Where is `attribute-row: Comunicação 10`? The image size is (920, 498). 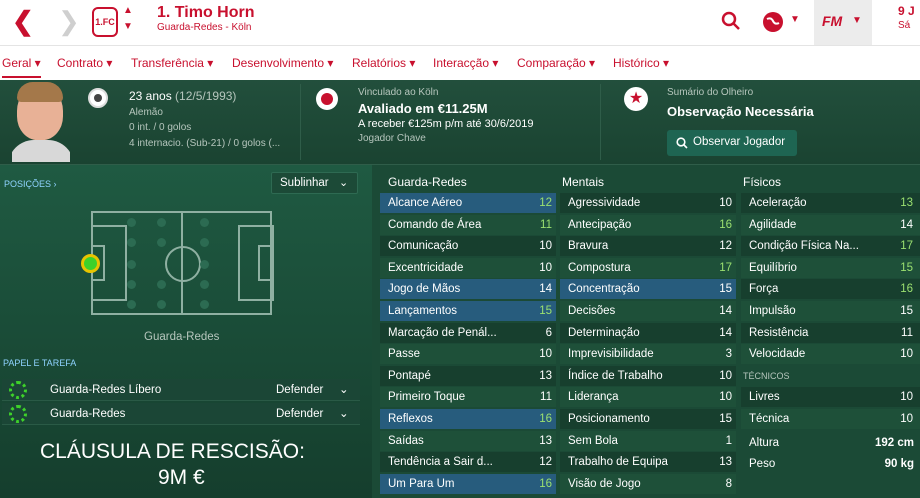
attribute-row: Comunicação 10 is located at coordinates (468, 246).